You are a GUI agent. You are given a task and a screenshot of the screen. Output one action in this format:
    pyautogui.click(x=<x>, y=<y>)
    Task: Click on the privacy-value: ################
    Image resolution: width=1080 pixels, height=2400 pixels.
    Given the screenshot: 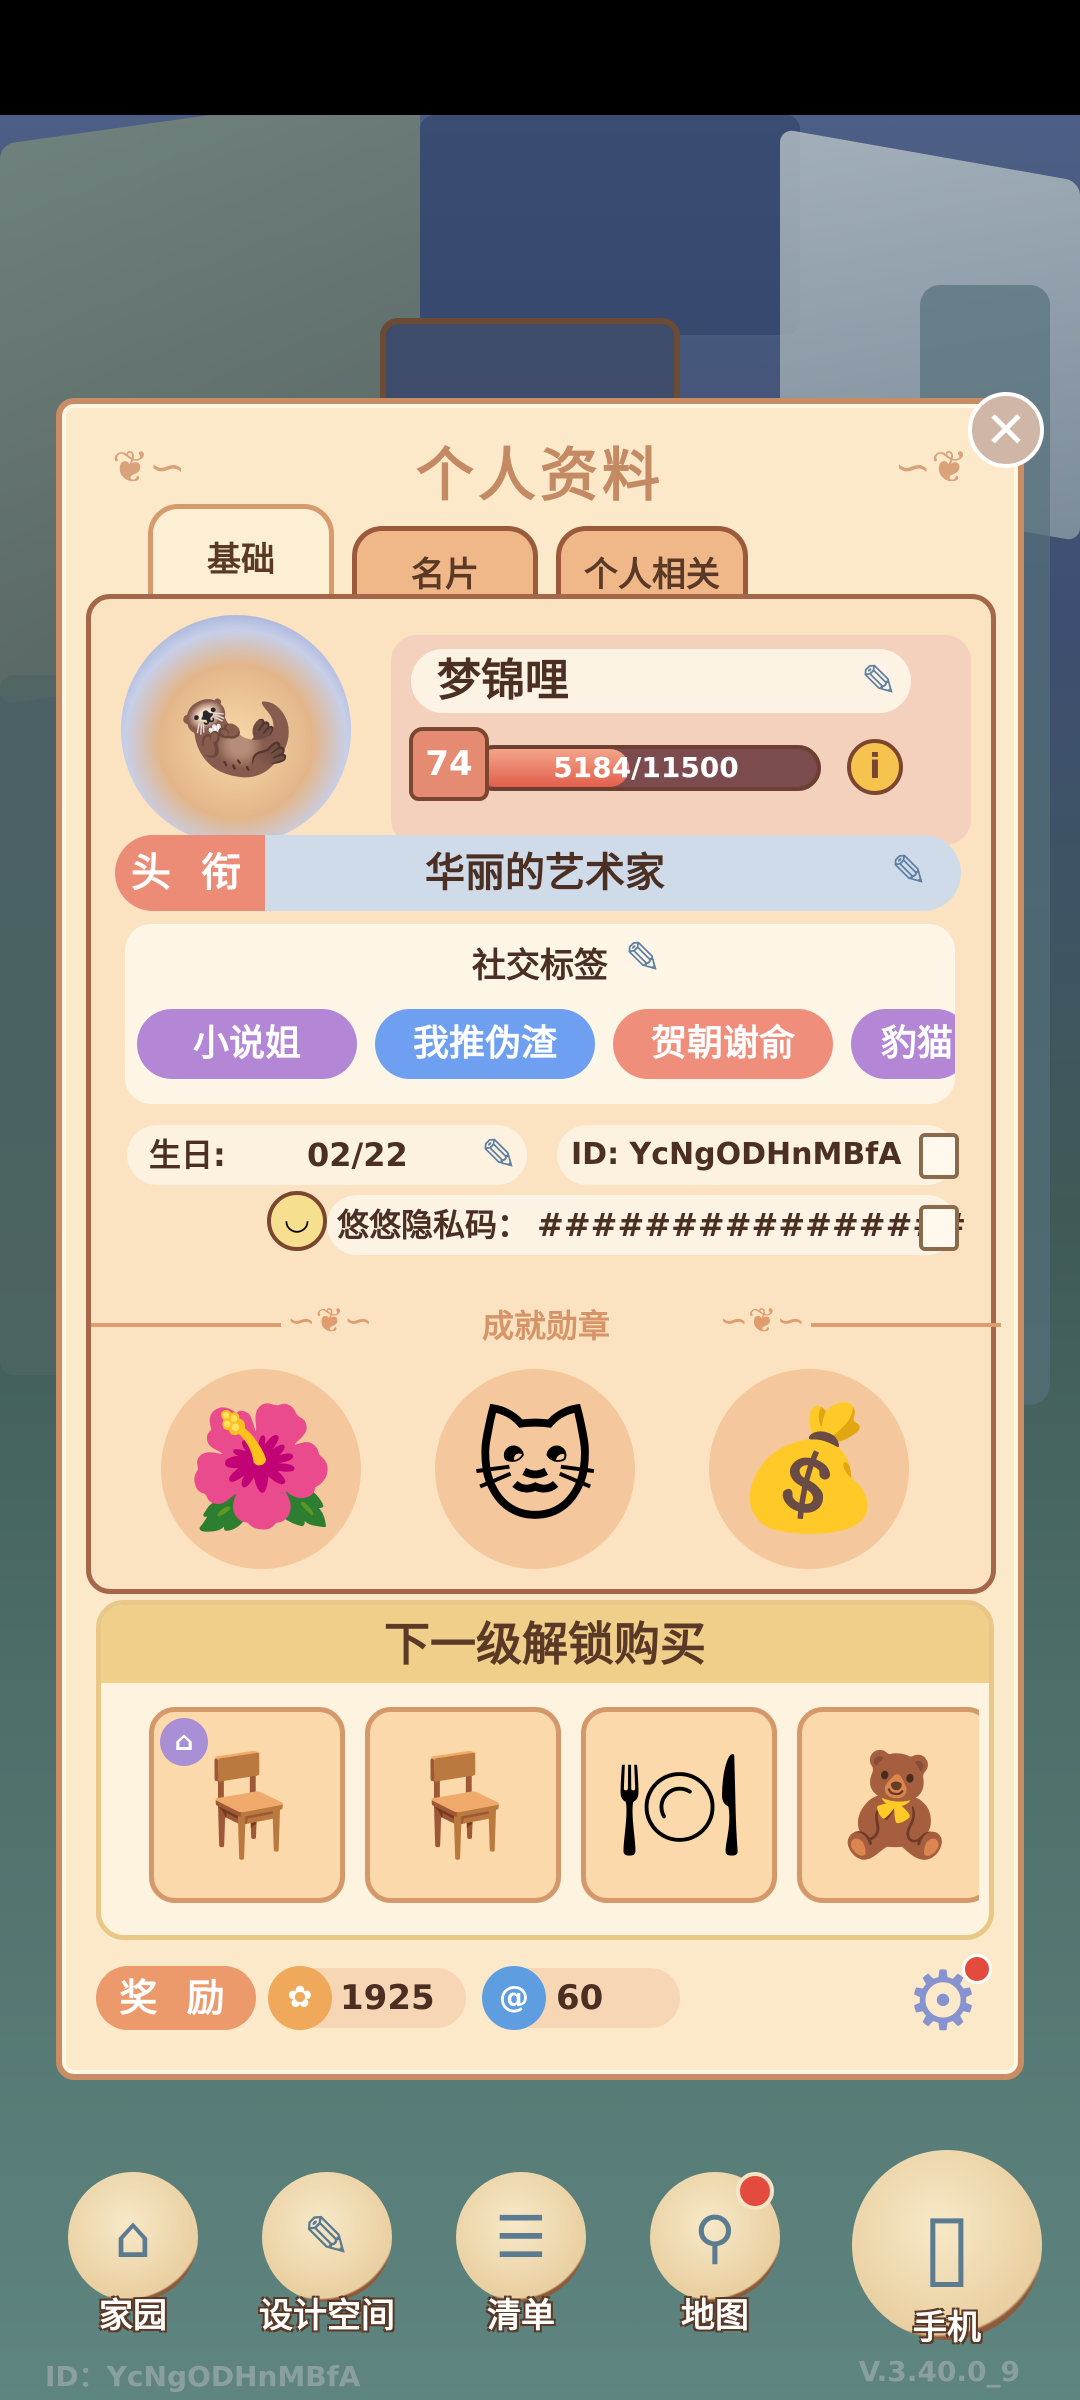 What is the action you would take?
    pyautogui.click(x=751, y=1225)
    